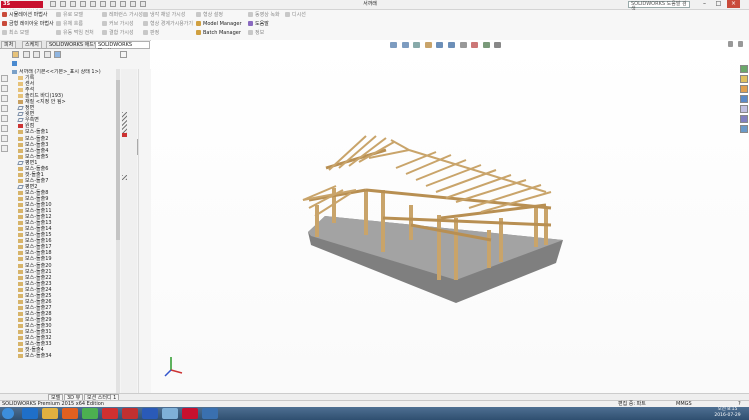 This screenshot has height=420, width=749. I want to click on zoom-to-area-icon, so click(405, 45).